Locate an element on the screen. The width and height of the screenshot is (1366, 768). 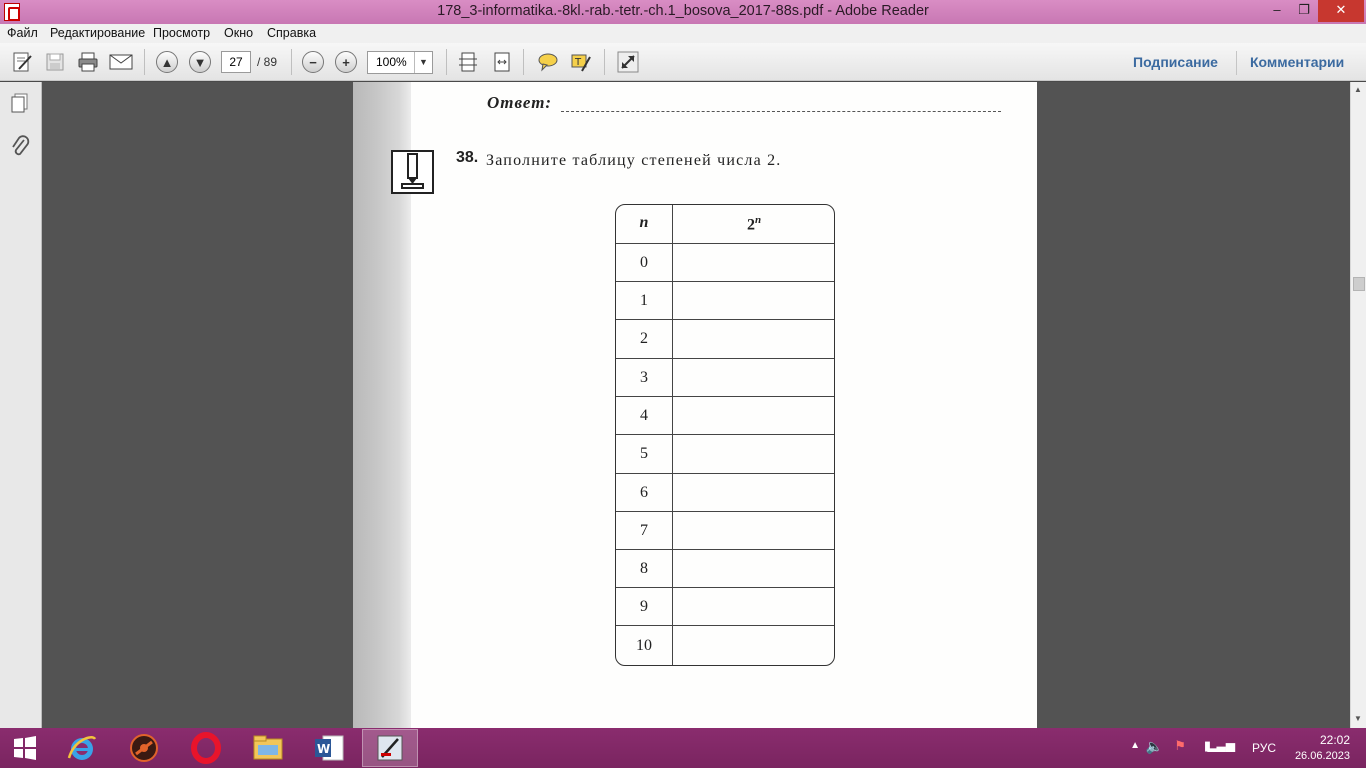
save-button is located at coordinates (55, 62).